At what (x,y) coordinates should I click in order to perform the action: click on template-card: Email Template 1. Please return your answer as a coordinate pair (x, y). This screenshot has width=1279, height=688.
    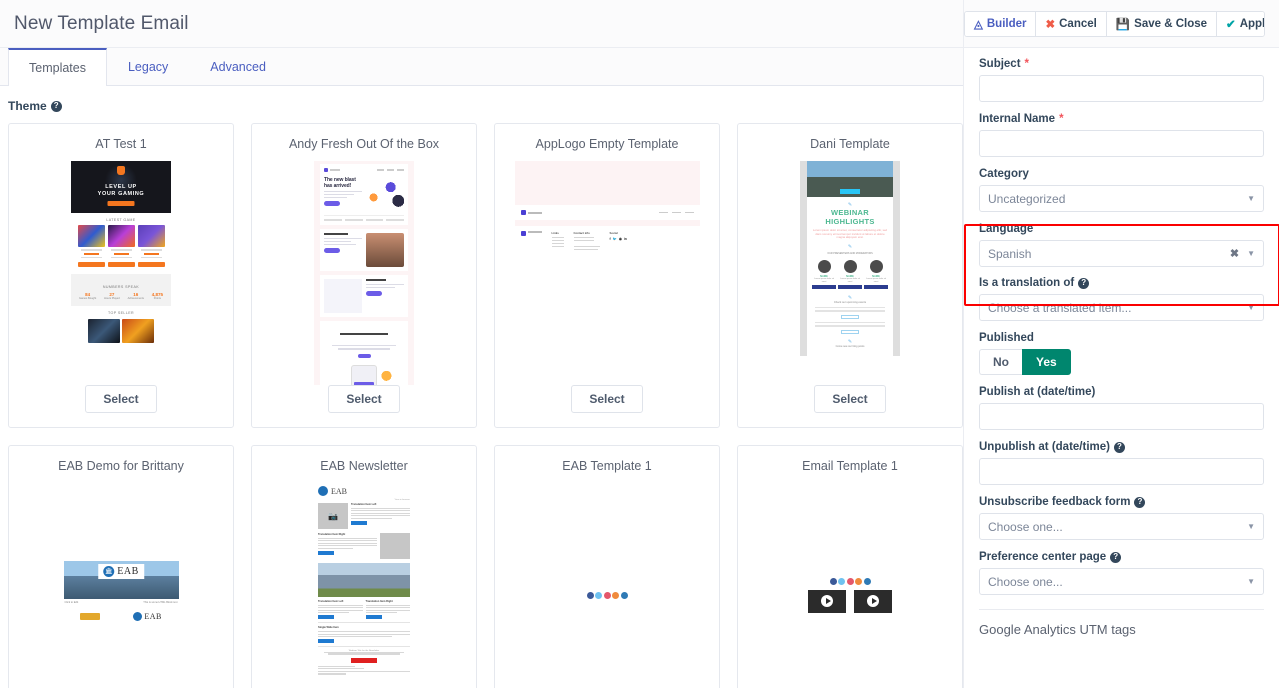
    Looking at the image, I should click on (850, 566).